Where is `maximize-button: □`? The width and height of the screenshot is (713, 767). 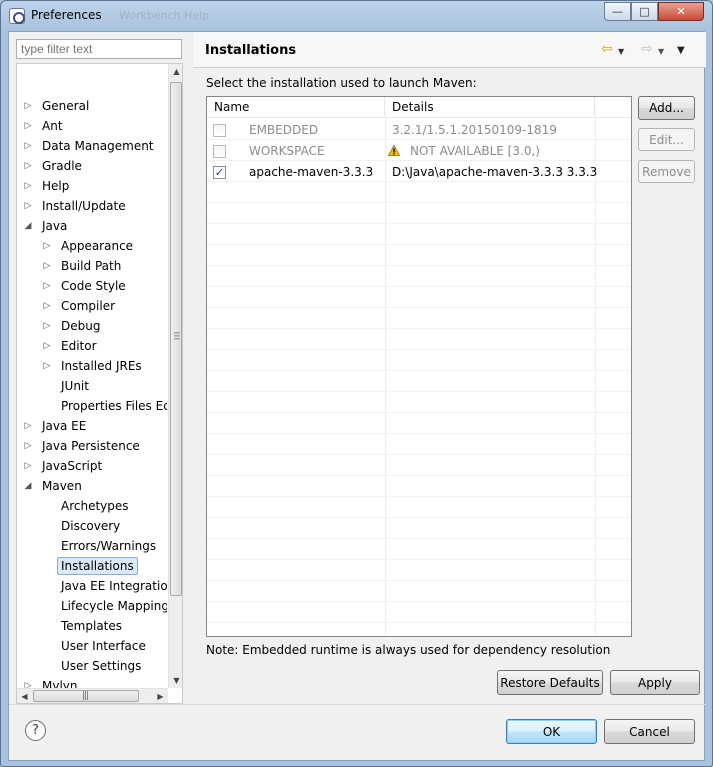
maximize-button: □ is located at coordinates (644, 11).